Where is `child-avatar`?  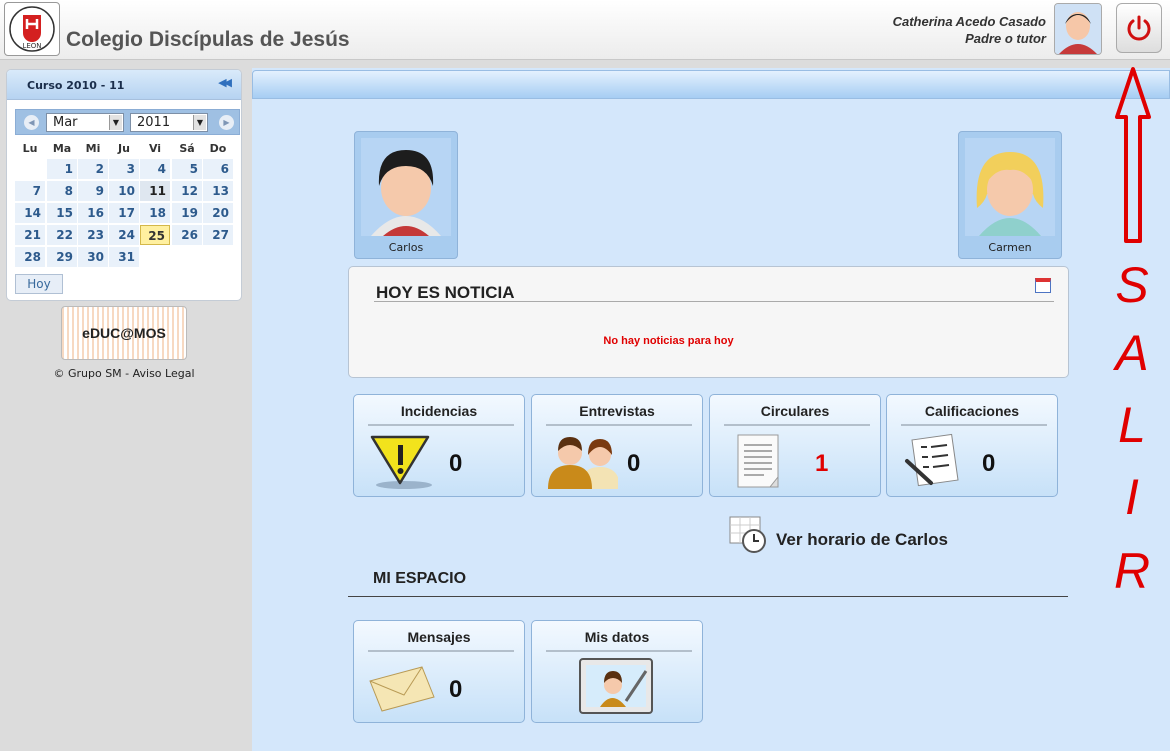
child-avatar is located at coordinates (406, 187).